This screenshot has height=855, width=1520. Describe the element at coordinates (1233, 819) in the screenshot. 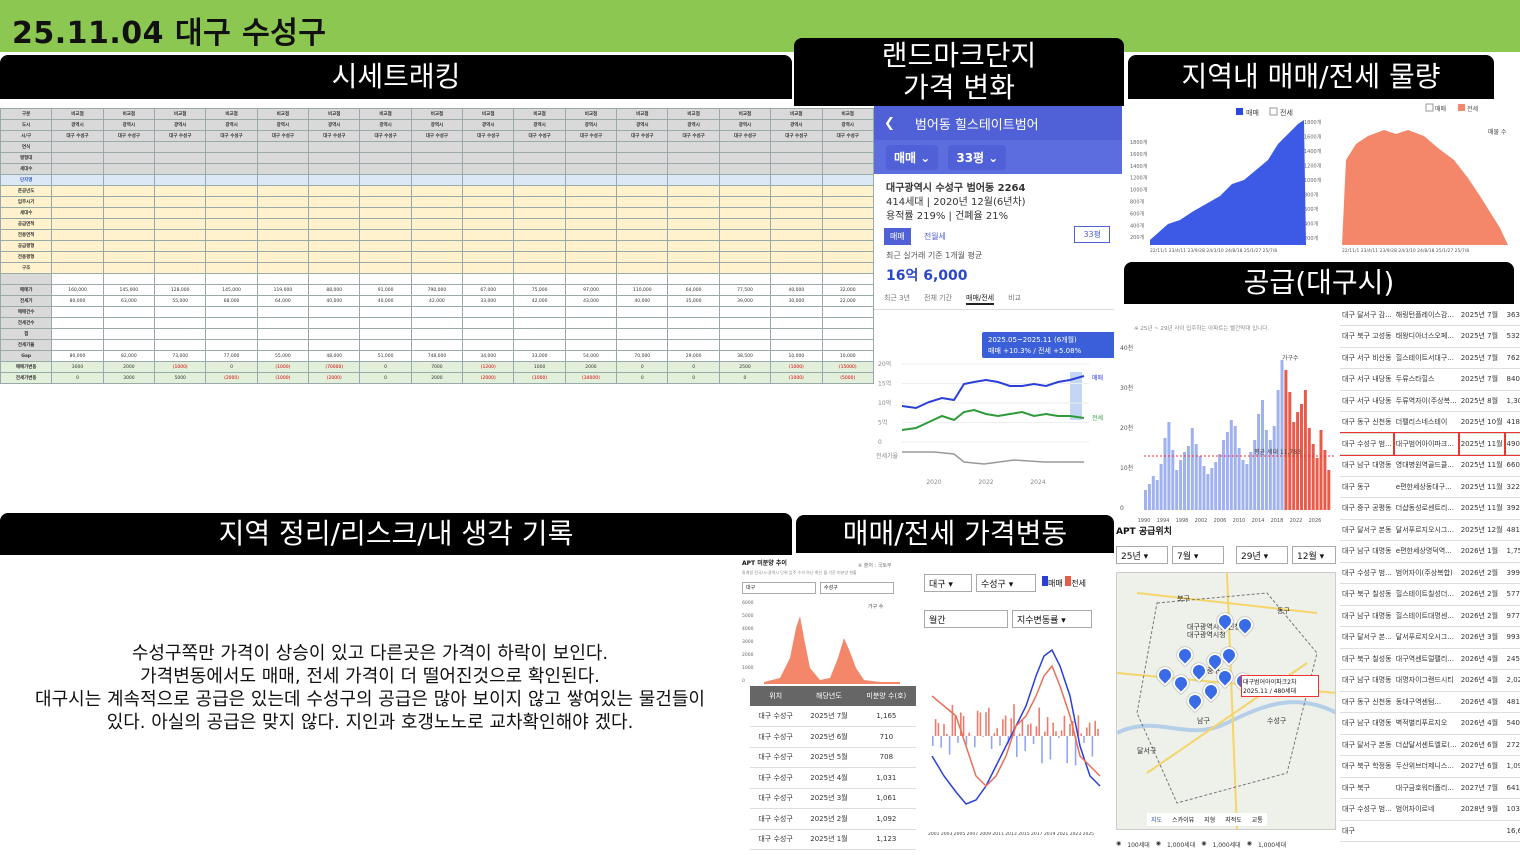

I see `map-tab: 지적도` at that location.